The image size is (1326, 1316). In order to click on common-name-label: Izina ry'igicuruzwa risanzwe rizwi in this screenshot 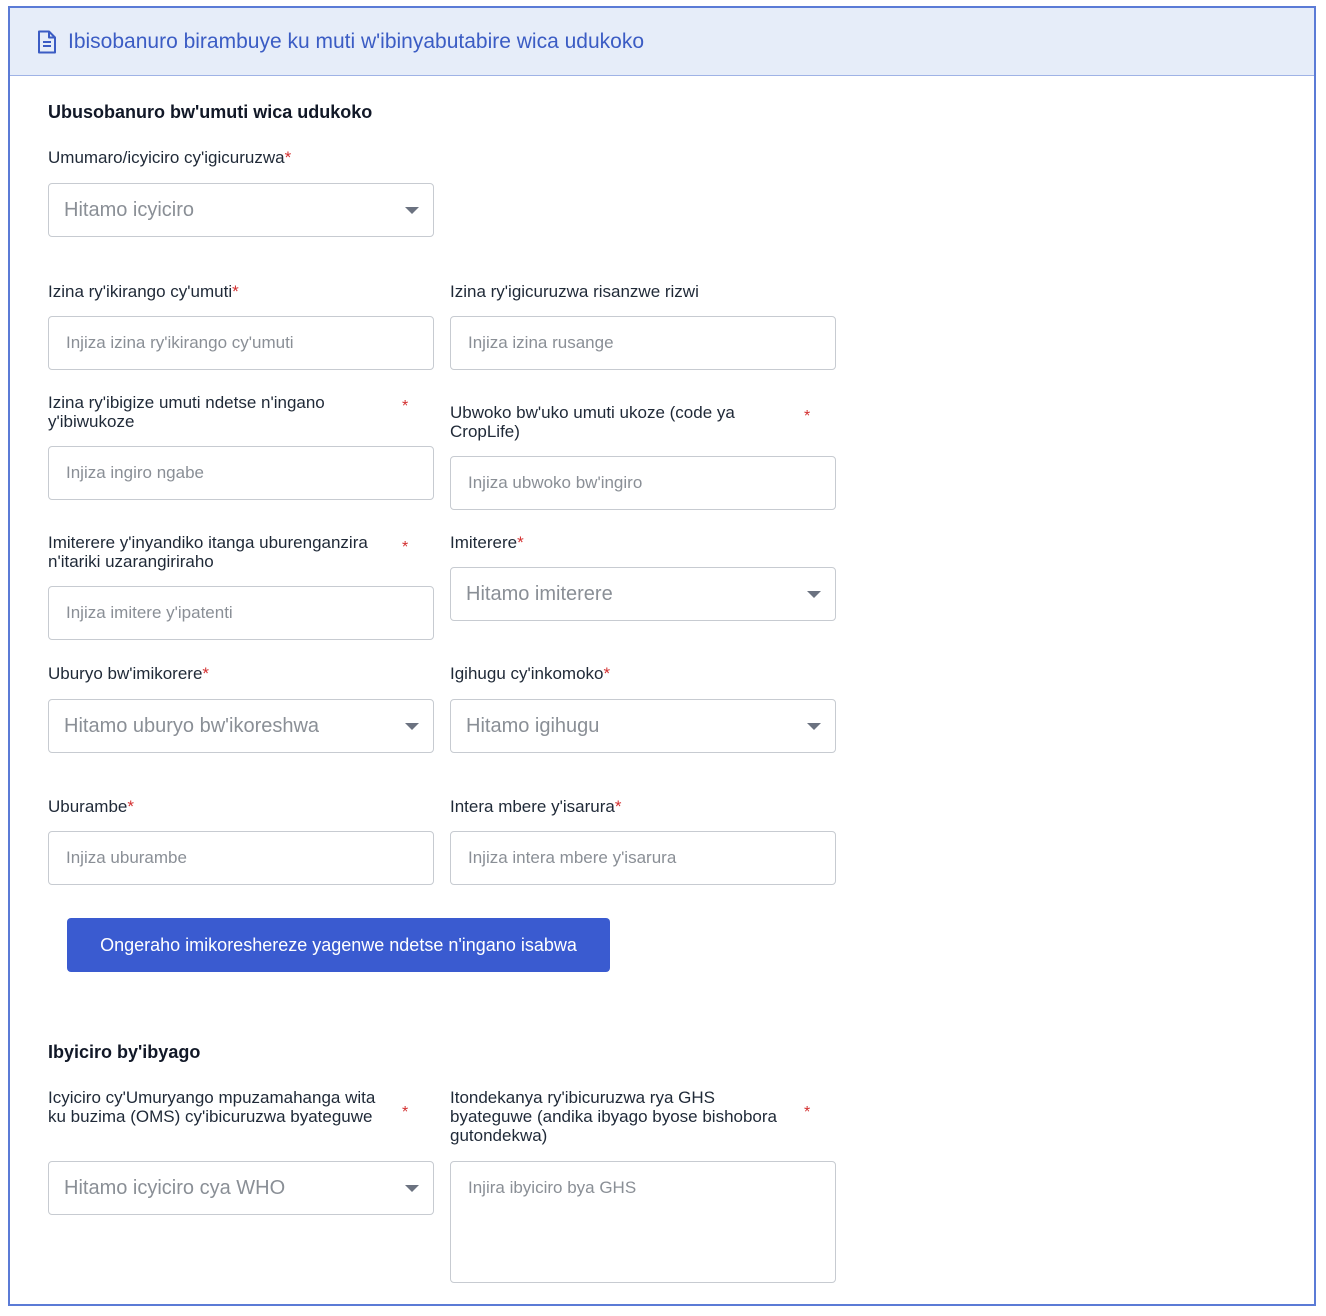, I will do `click(574, 291)`.